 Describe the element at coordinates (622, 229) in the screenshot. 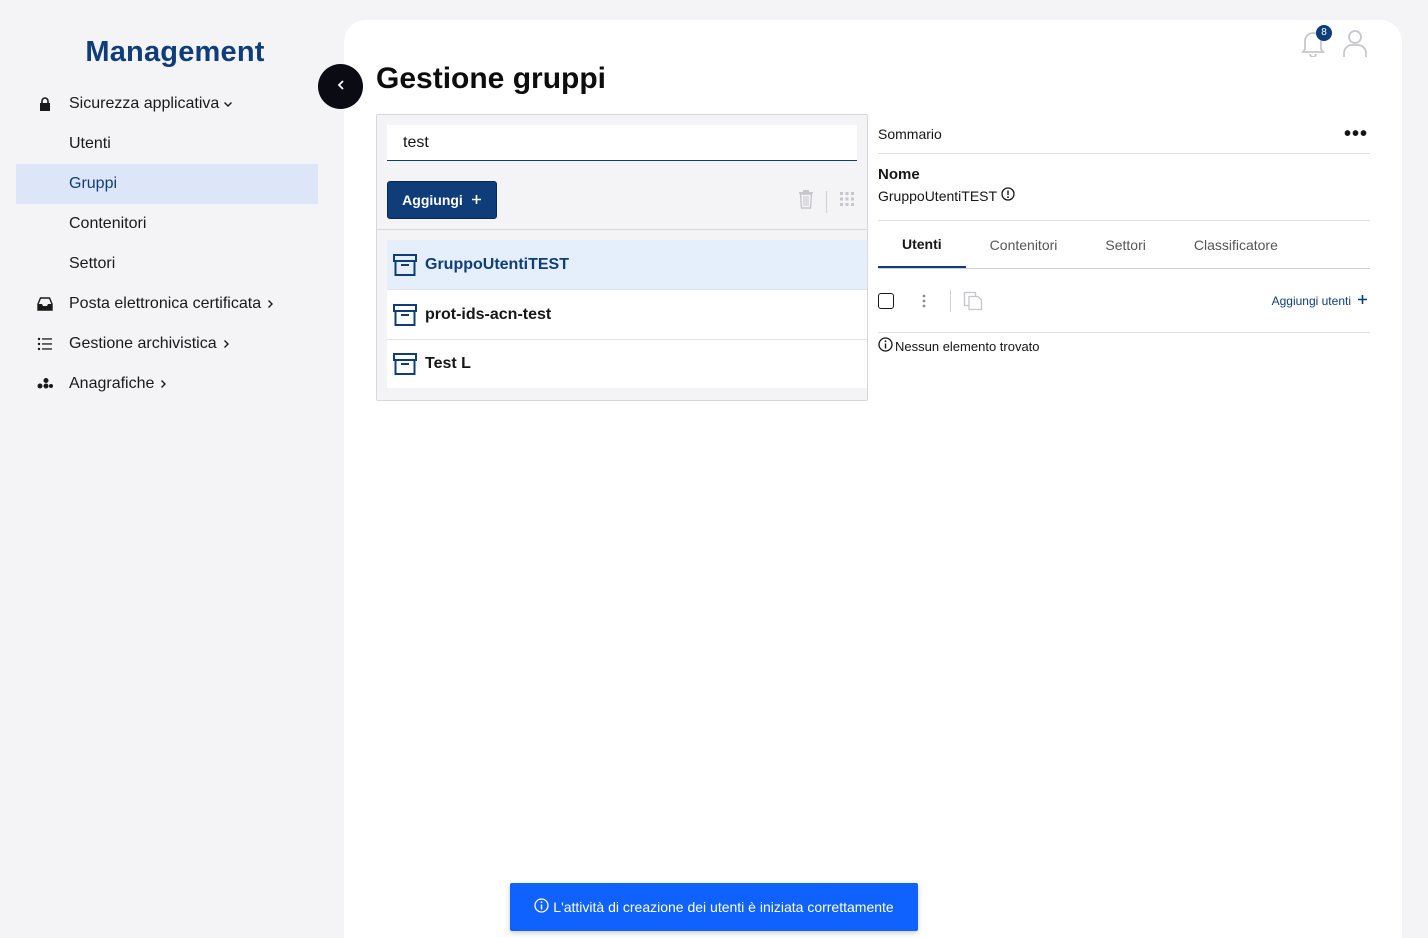

I see `panel-divider` at that location.